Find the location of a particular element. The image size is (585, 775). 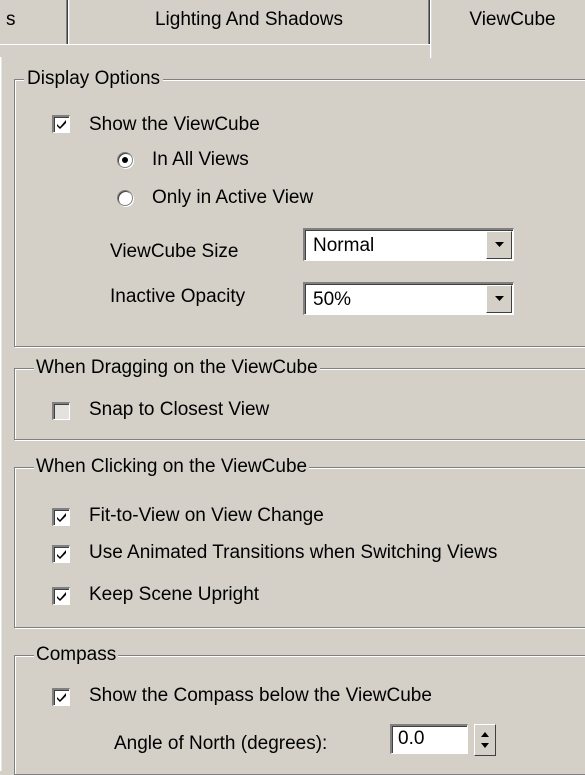

angle-of-north-label: Angle of North (degrees): is located at coordinates (221, 743).